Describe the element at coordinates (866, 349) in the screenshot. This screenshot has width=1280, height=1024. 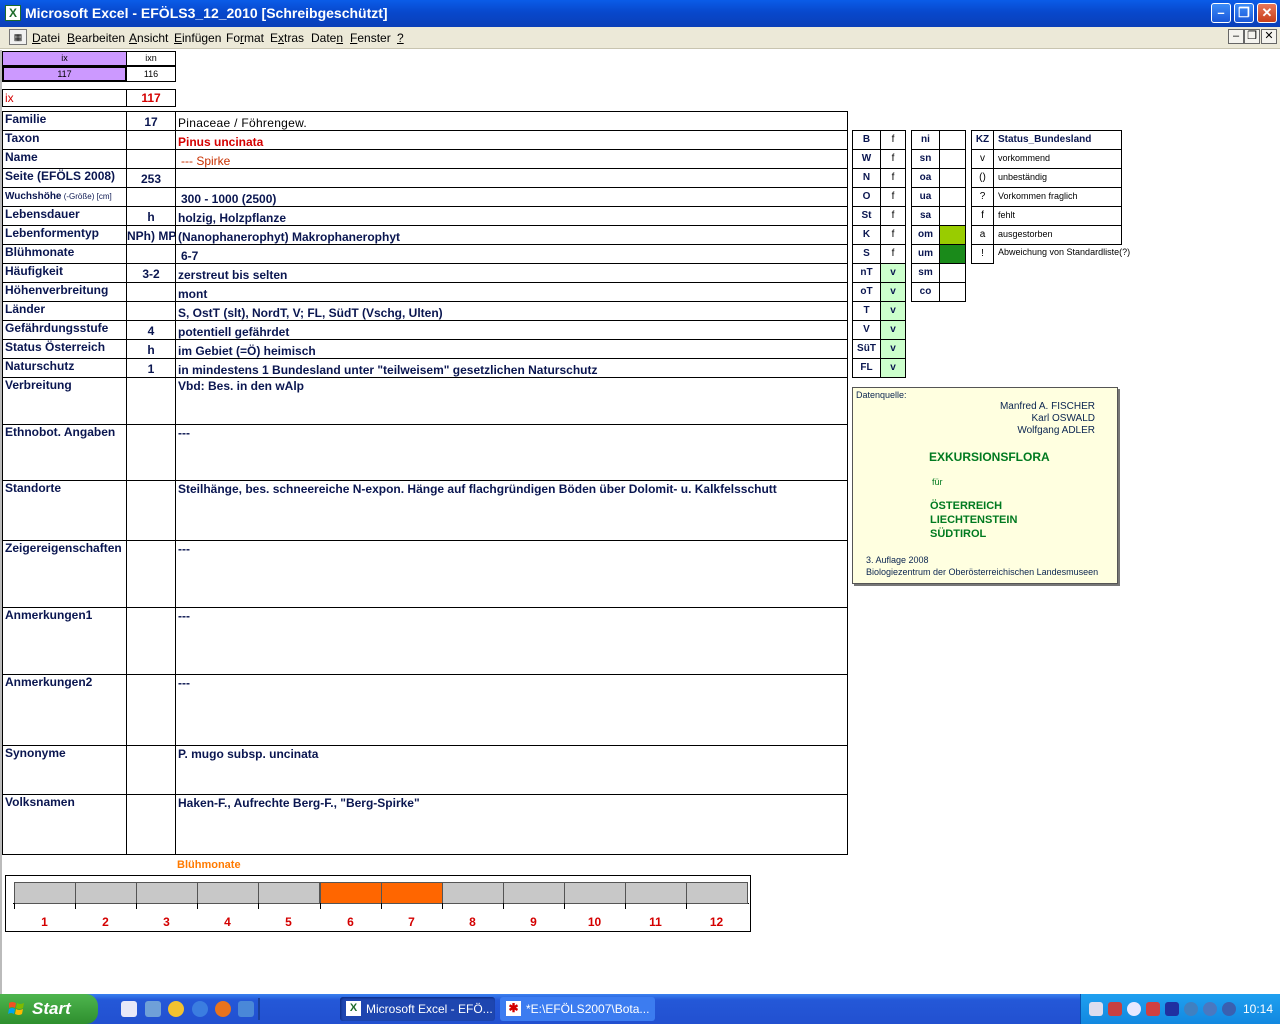
I see `state-code-süt: SüT` at that location.